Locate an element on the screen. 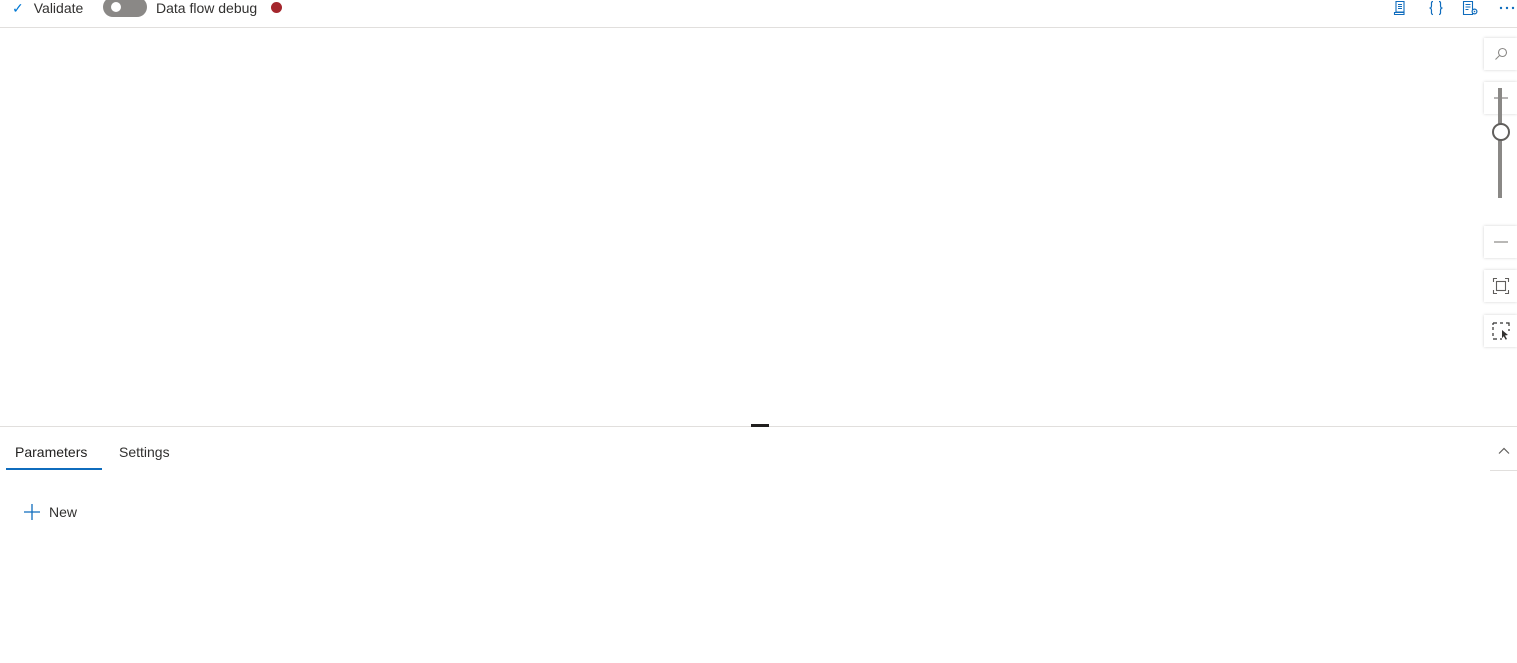  new-parameter-button: New is located at coordinates (50, 512).